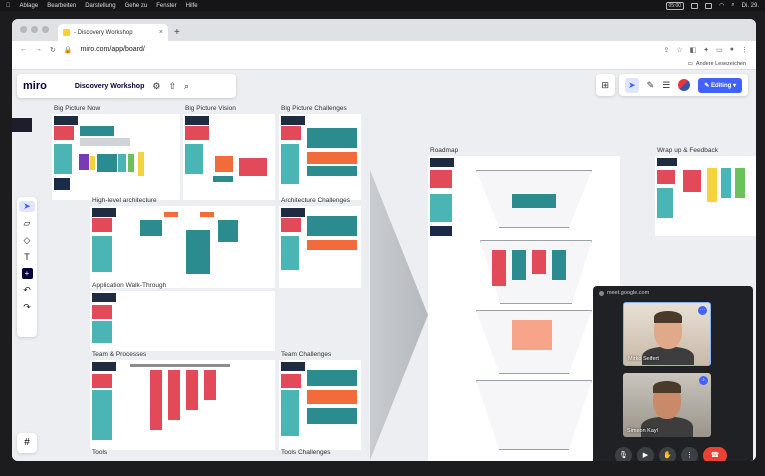 The image size is (765, 476). Describe the element at coordinates (161, 32) in the screenshot. I see `close-tab-icon: ×` at that location.